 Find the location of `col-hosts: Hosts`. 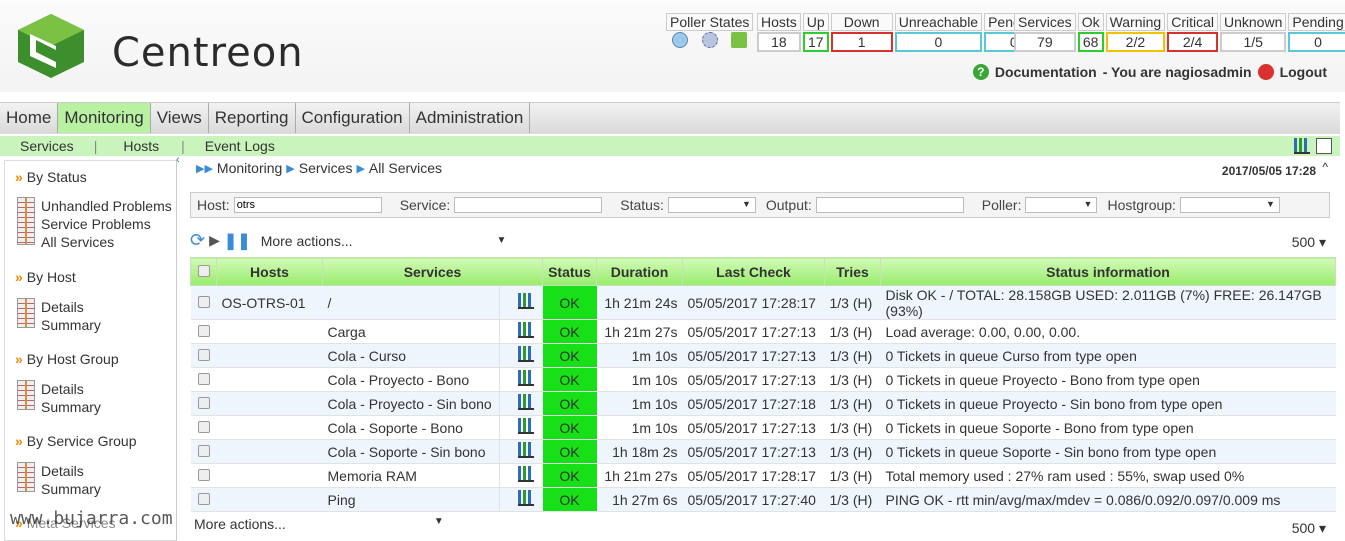

col-hosts: Hosts is located at coordinates (269, 271).